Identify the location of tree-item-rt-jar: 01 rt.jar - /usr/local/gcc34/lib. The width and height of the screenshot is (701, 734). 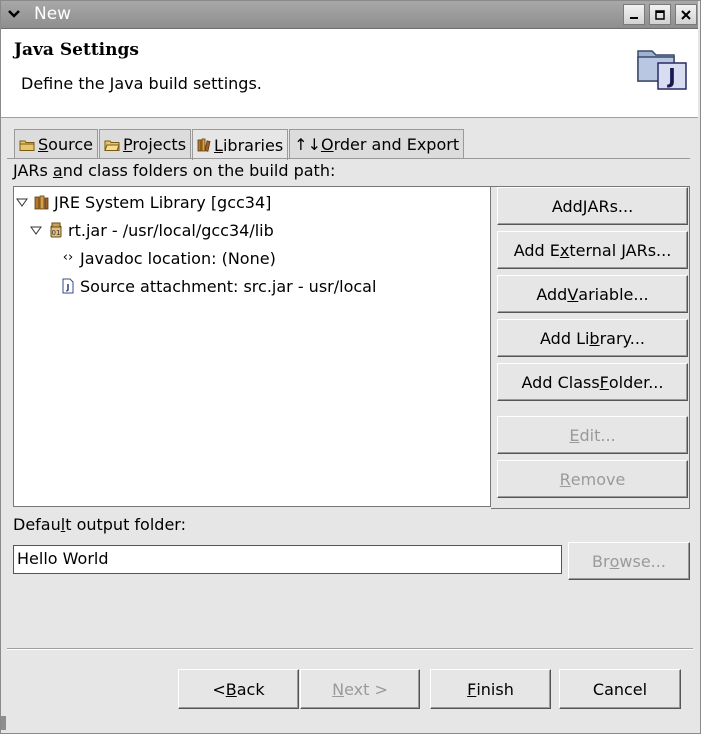
(152, 230).